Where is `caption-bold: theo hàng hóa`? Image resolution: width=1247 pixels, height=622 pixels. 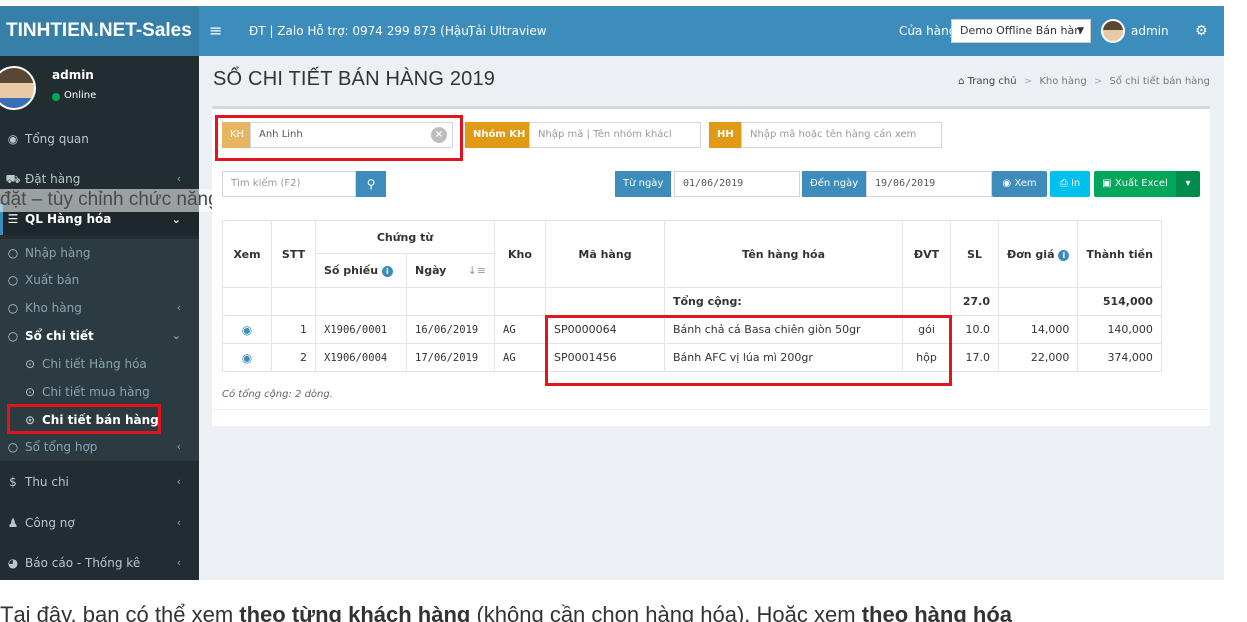 caption-bold: theo hàng hóa is located at coordinates (937, 612).